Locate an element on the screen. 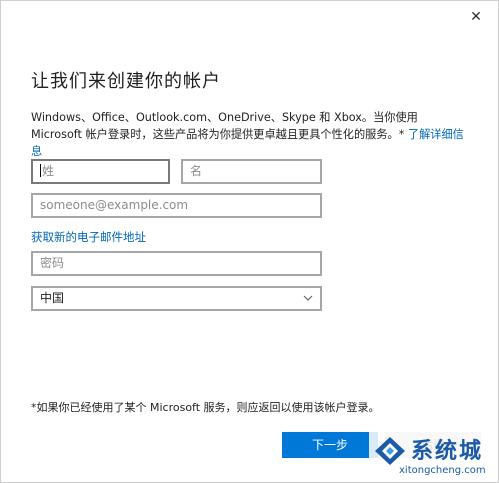  watermark-name: 系统城 is located at coordinates (447, 451).